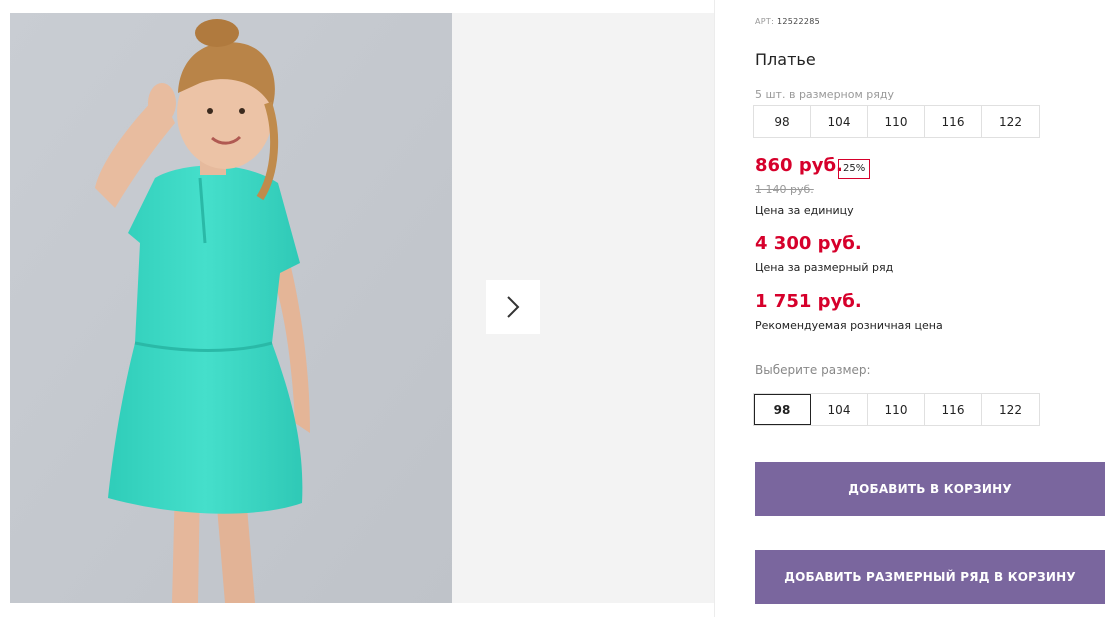 The height and width of the screenshot is (617, 1114). I want to click on size-option-122: 122, so click(1010, 409).